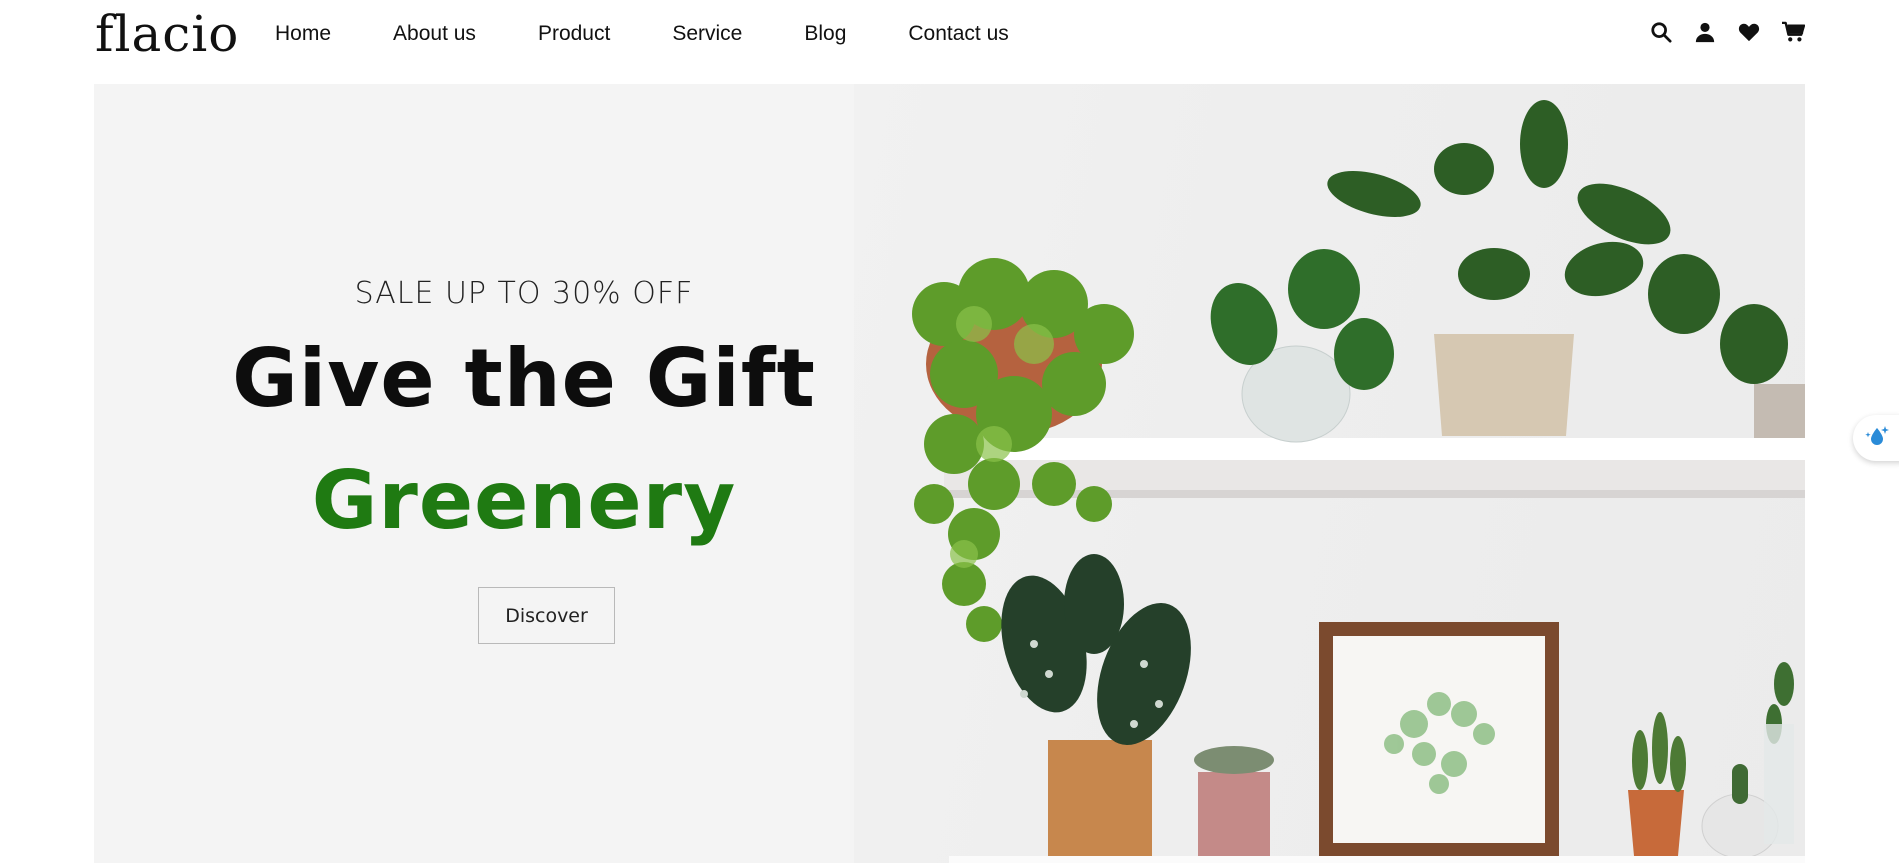  What do you see at coordinates (1705, 32) in the screenshot?
I see `user-icon` at bounding box center [1705, 32].